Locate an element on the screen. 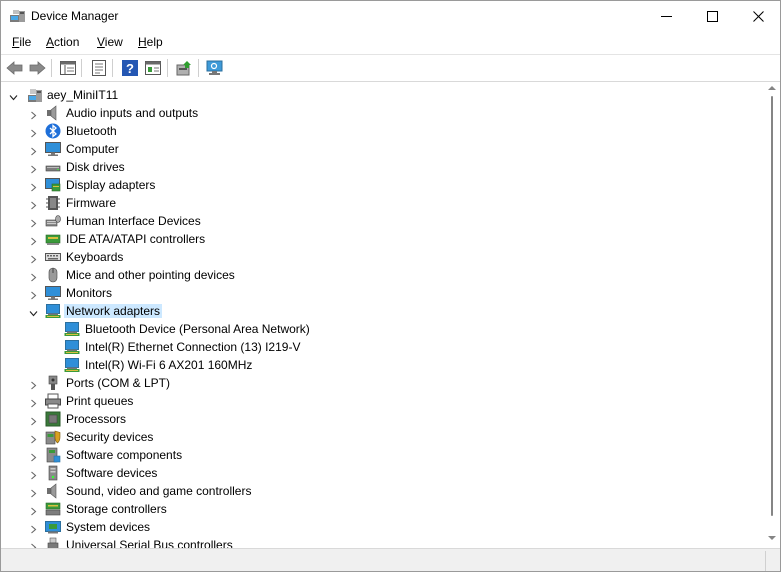 The width and height of the screenshot is (781, 572). forward-button is located at coordinates (37, 68).